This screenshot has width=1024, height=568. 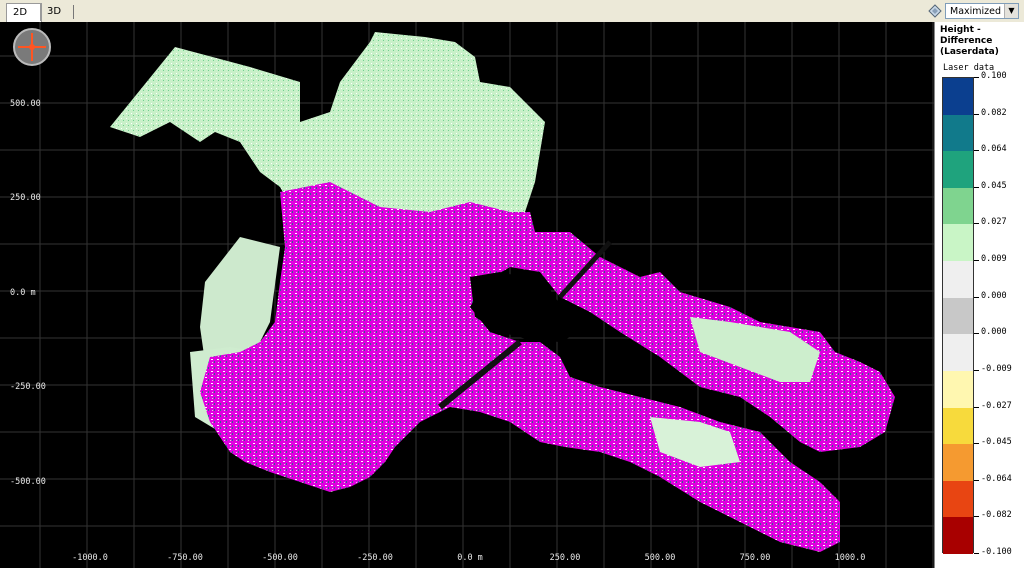 I want to click on legend-value-label: -0.009, so click(x=996, y=368).